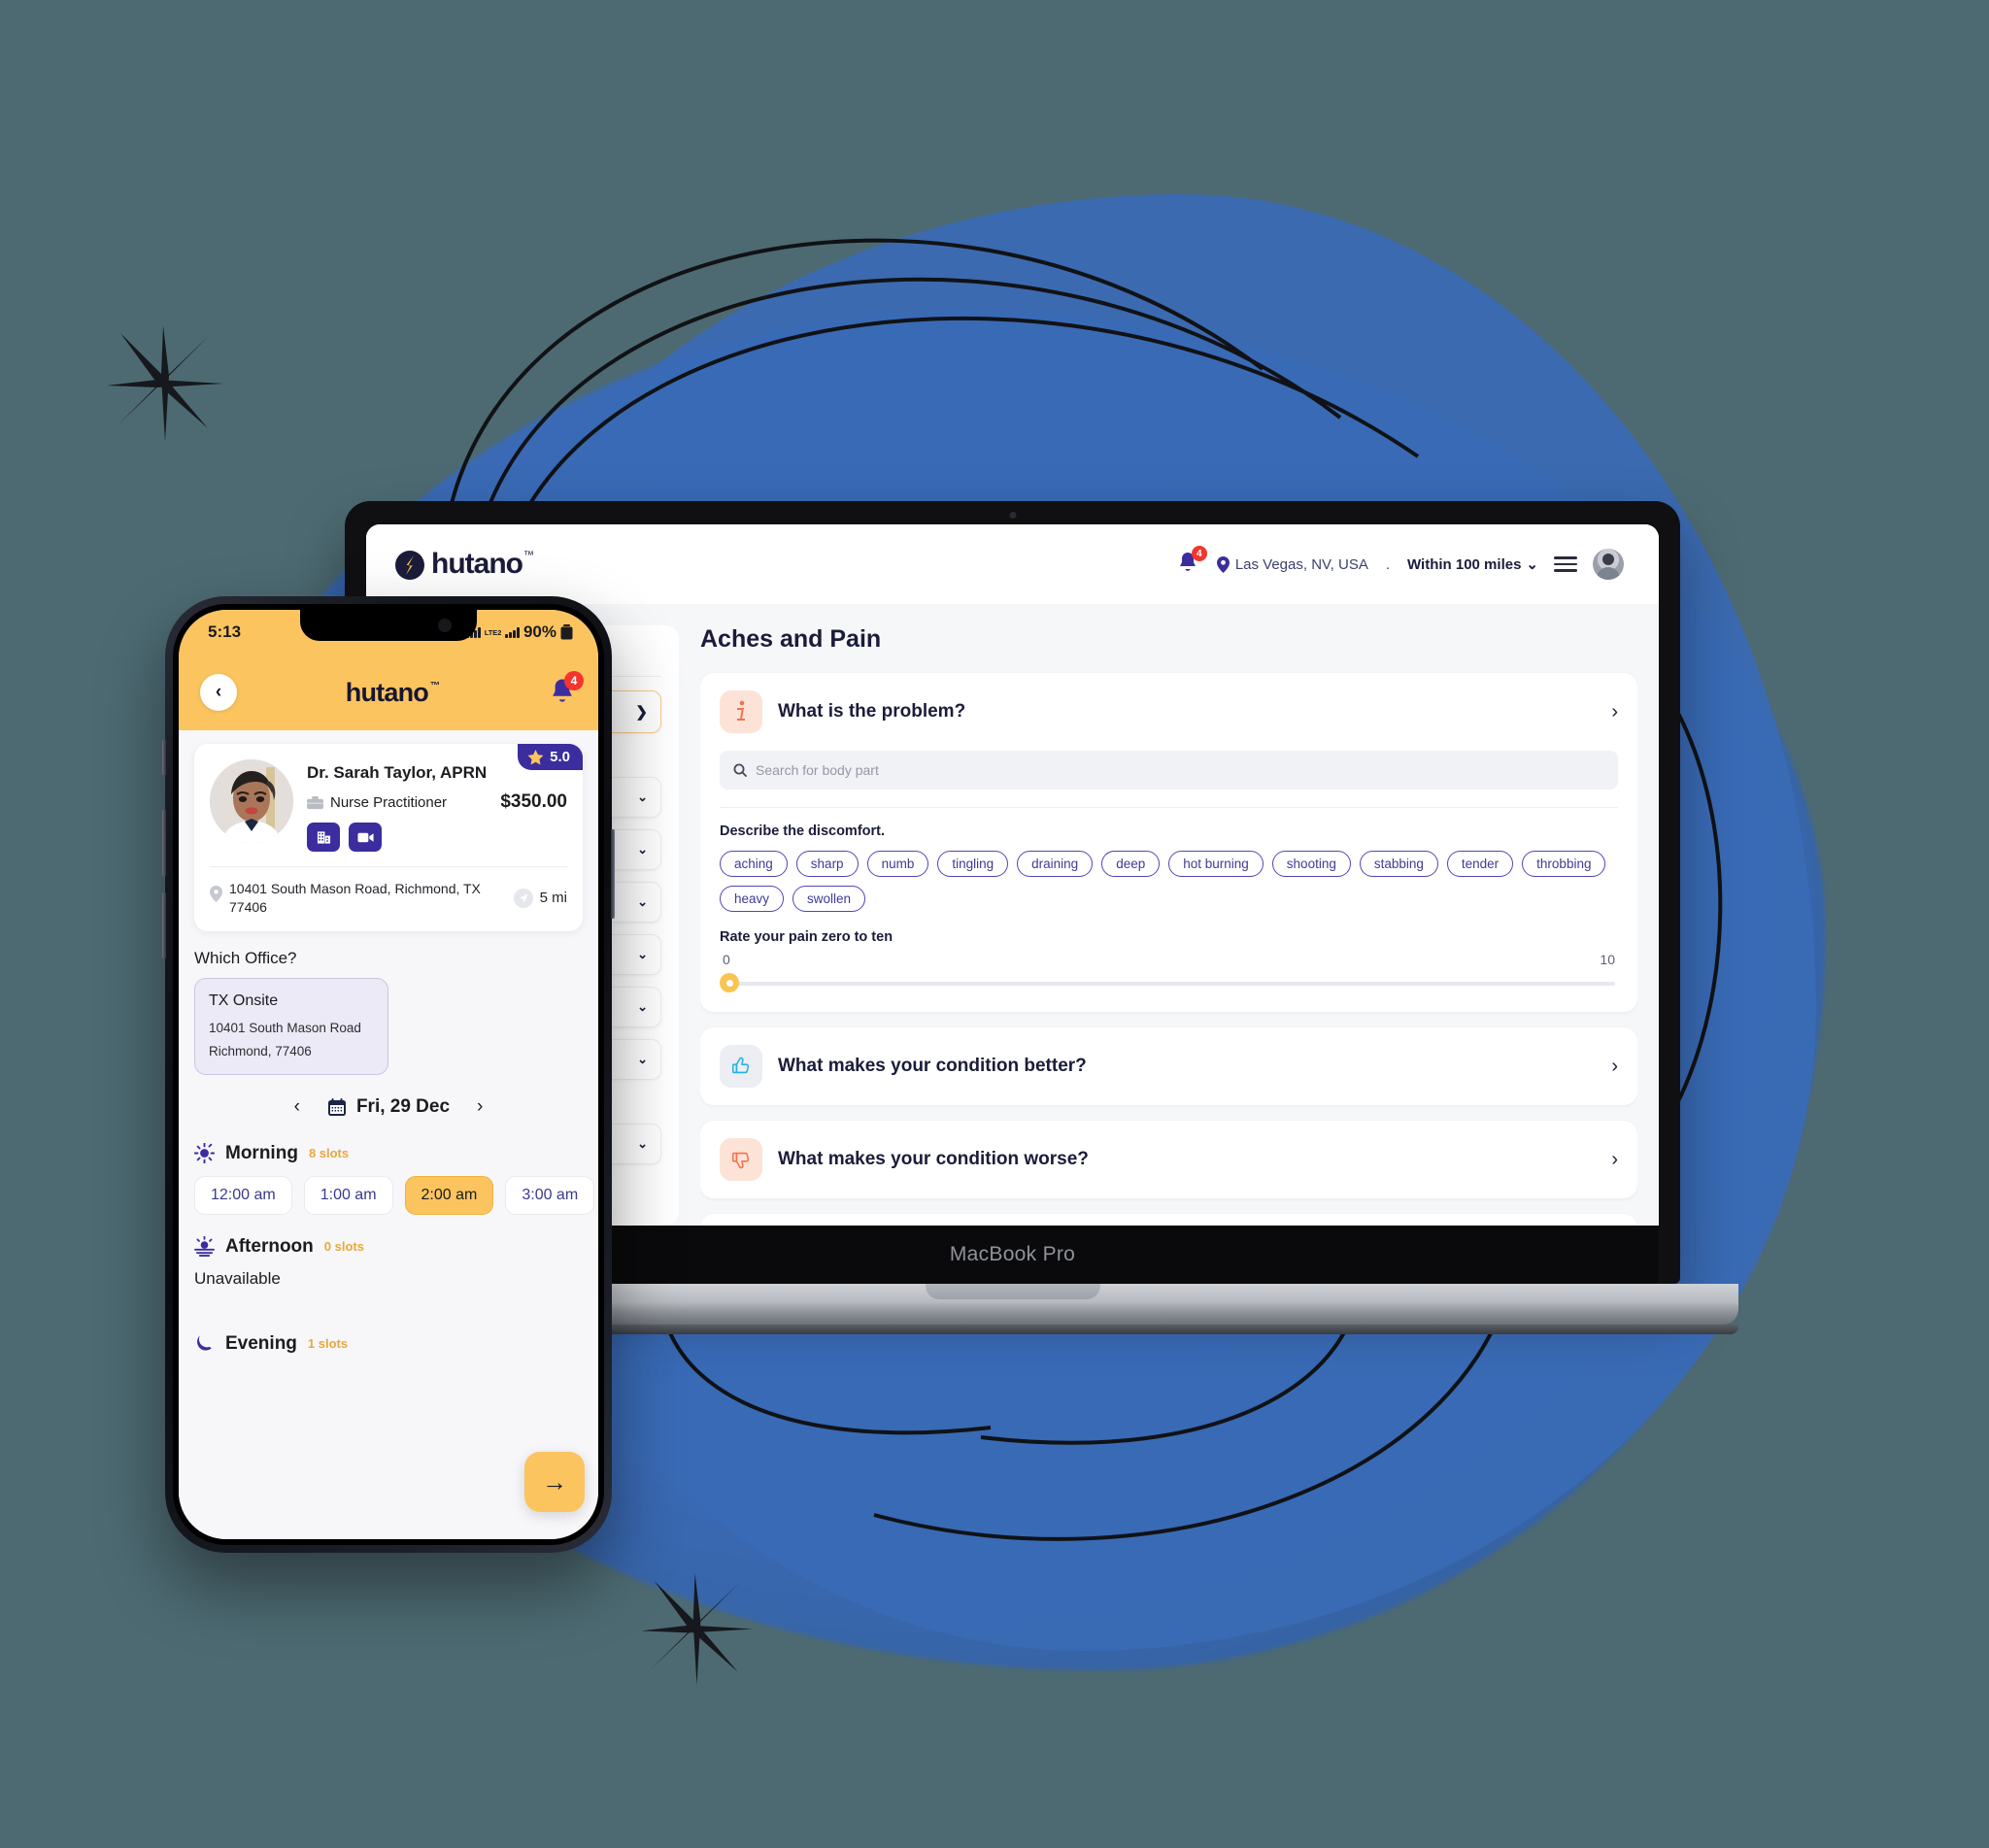 The width and height of the screenshot is (1989, 1848). Describe the element at coordinates (1012, 1254) in the screenshot. I see `laptop-model-label: MacBook Pro` at that location.